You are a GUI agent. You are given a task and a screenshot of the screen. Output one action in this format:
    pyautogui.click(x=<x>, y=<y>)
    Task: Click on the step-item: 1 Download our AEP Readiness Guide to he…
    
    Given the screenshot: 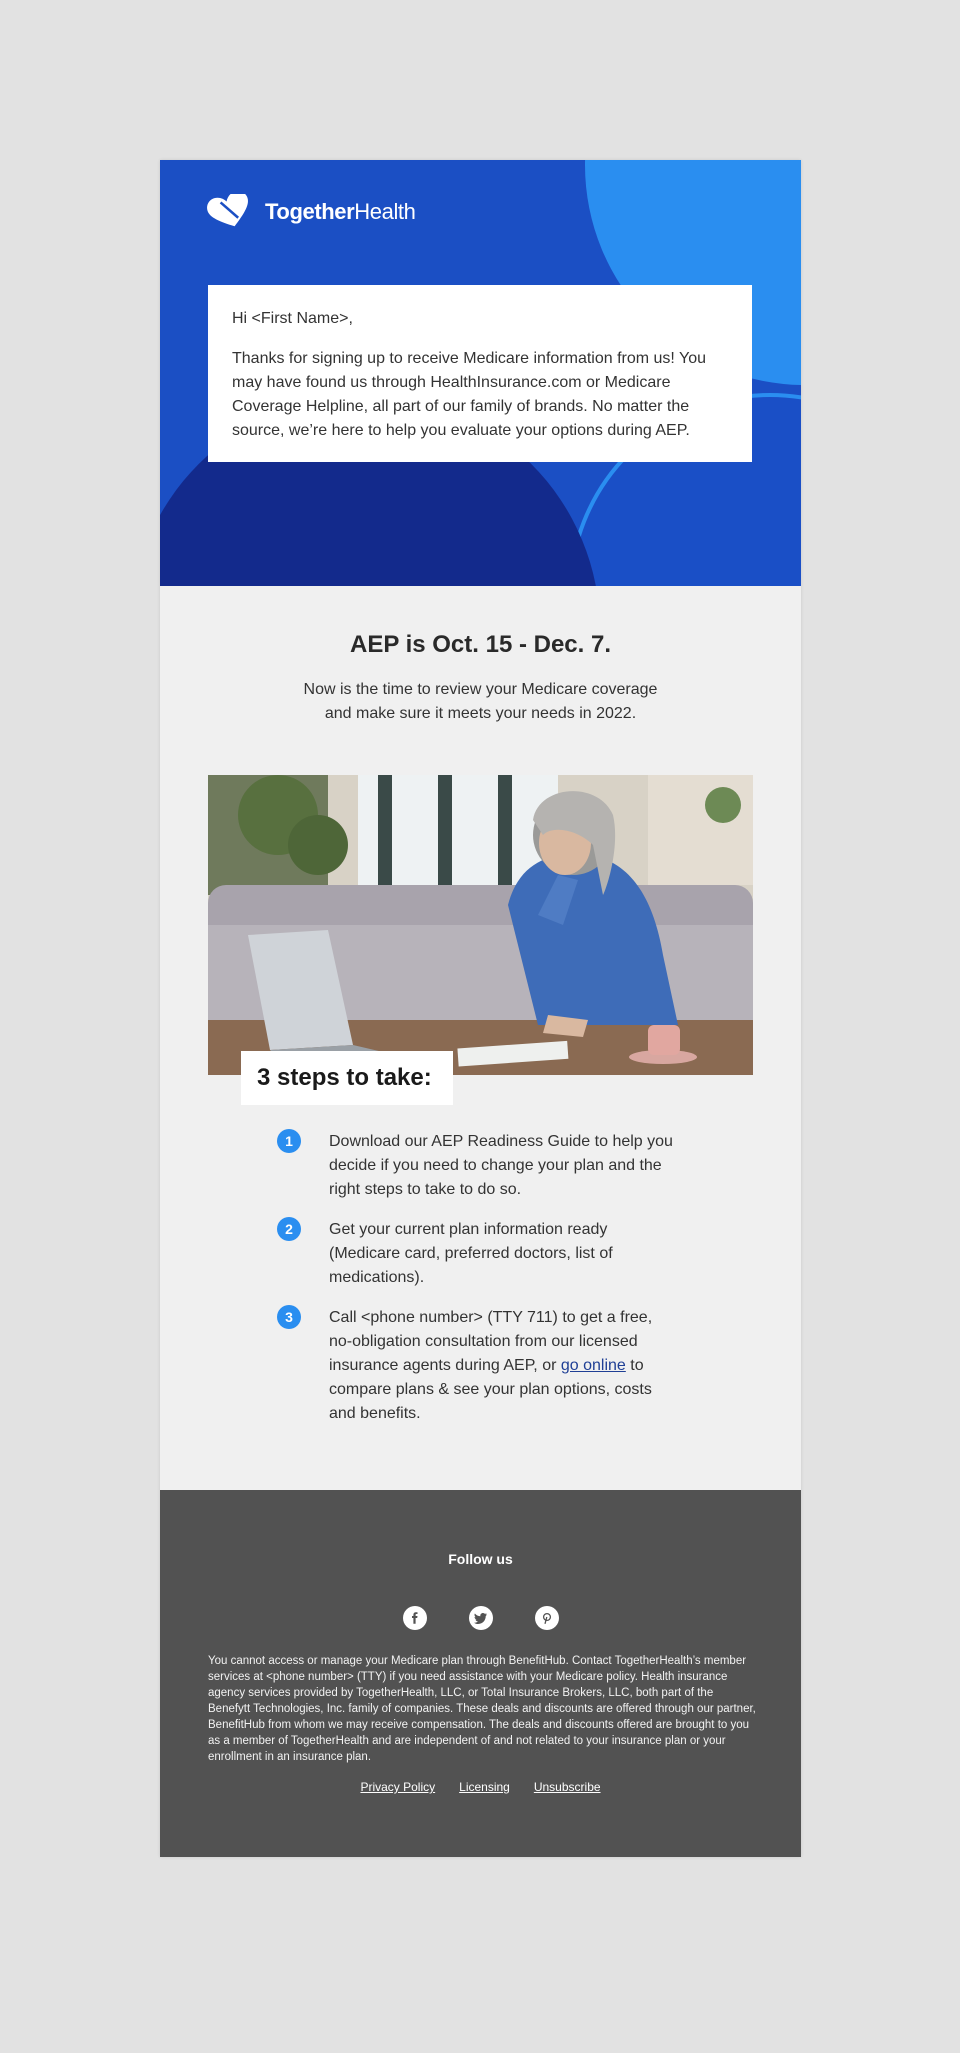 What is the action you would take?
    pyautogui.click(x=477, y=1165)
    